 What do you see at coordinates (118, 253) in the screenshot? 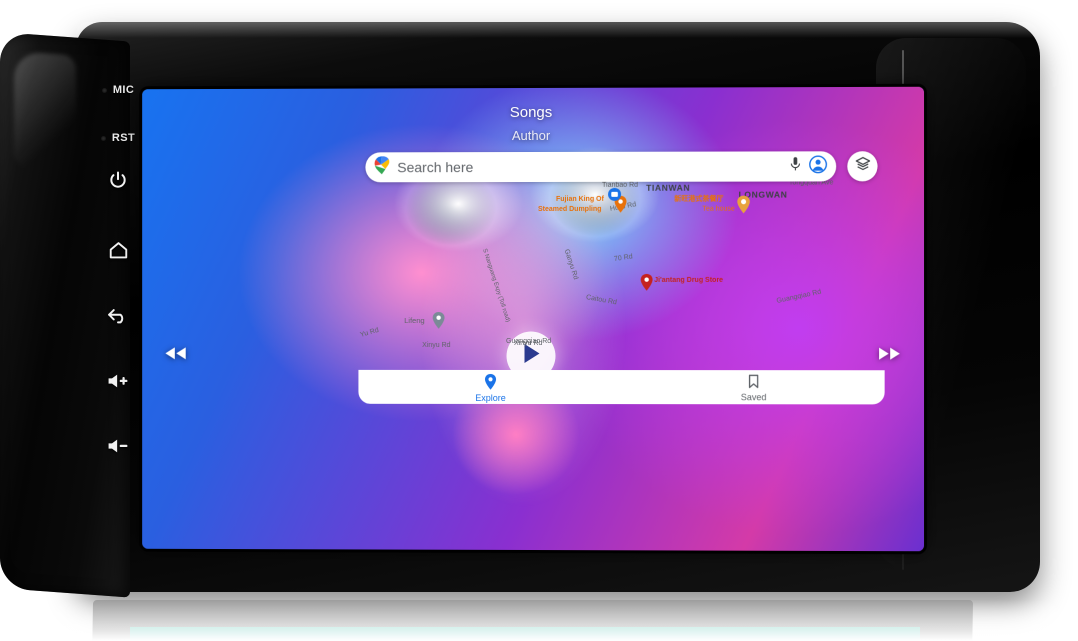
I see `home-icon` at bounding box center [118, 253].